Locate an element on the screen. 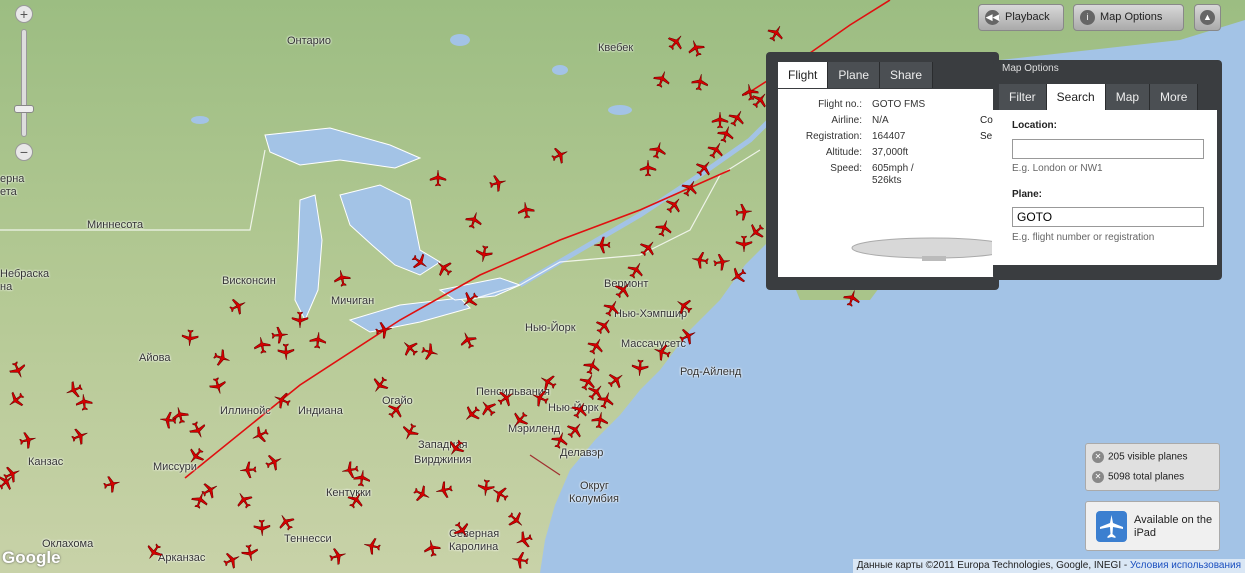 Image resolution: width=1245 pixels, height=573 pixels. tab-plane: Plane is located at coordinates (854, 75).